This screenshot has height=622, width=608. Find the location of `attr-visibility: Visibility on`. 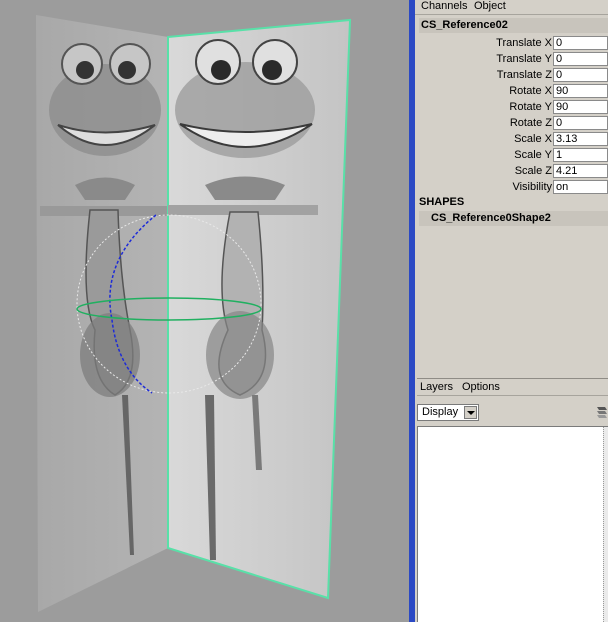

attr-visibility: Visibility on is located at coordinates (513, 187).